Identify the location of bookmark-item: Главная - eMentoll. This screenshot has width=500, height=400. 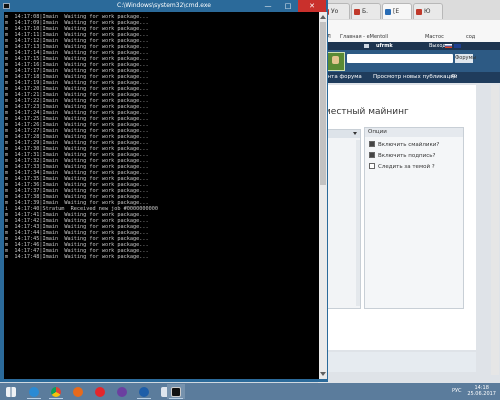
(364, 37).